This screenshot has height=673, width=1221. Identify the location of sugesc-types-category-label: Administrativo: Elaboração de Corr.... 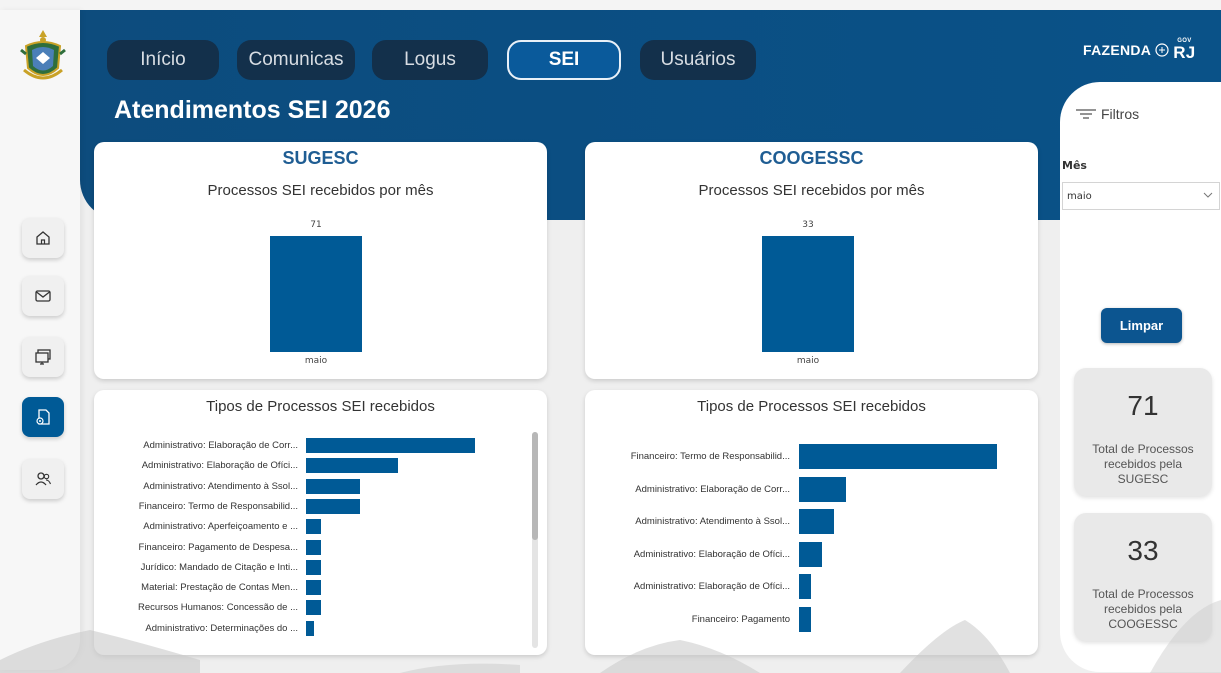
(220, 445).